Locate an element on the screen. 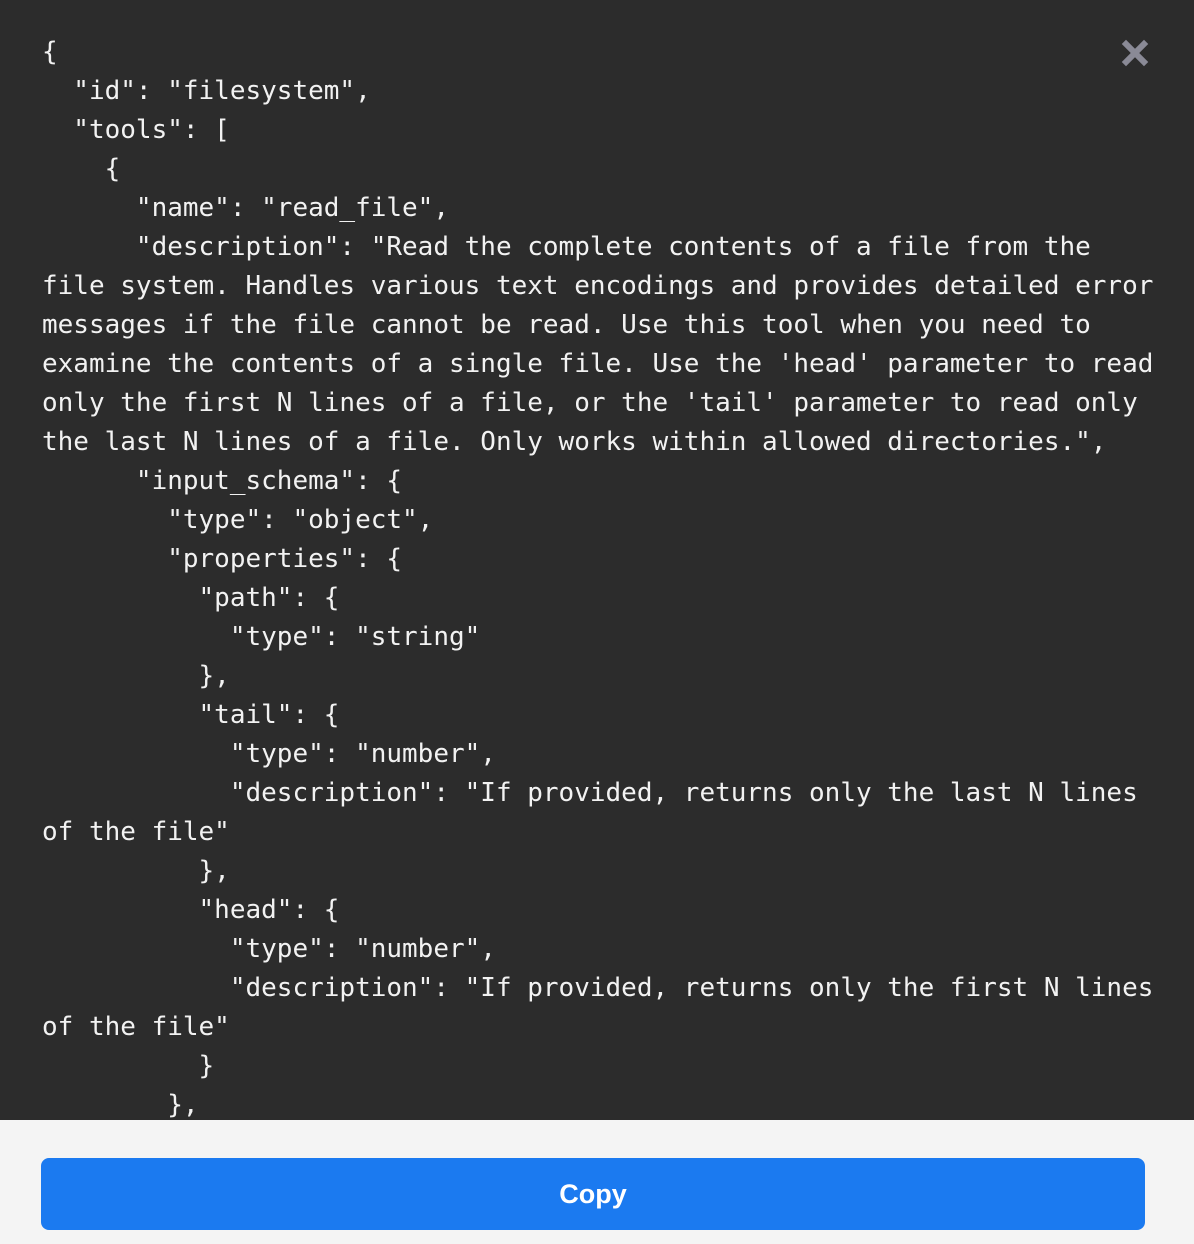 The image size is (1194, 1244). code-line: "input_schema": { is located at coordinates (222, 481).